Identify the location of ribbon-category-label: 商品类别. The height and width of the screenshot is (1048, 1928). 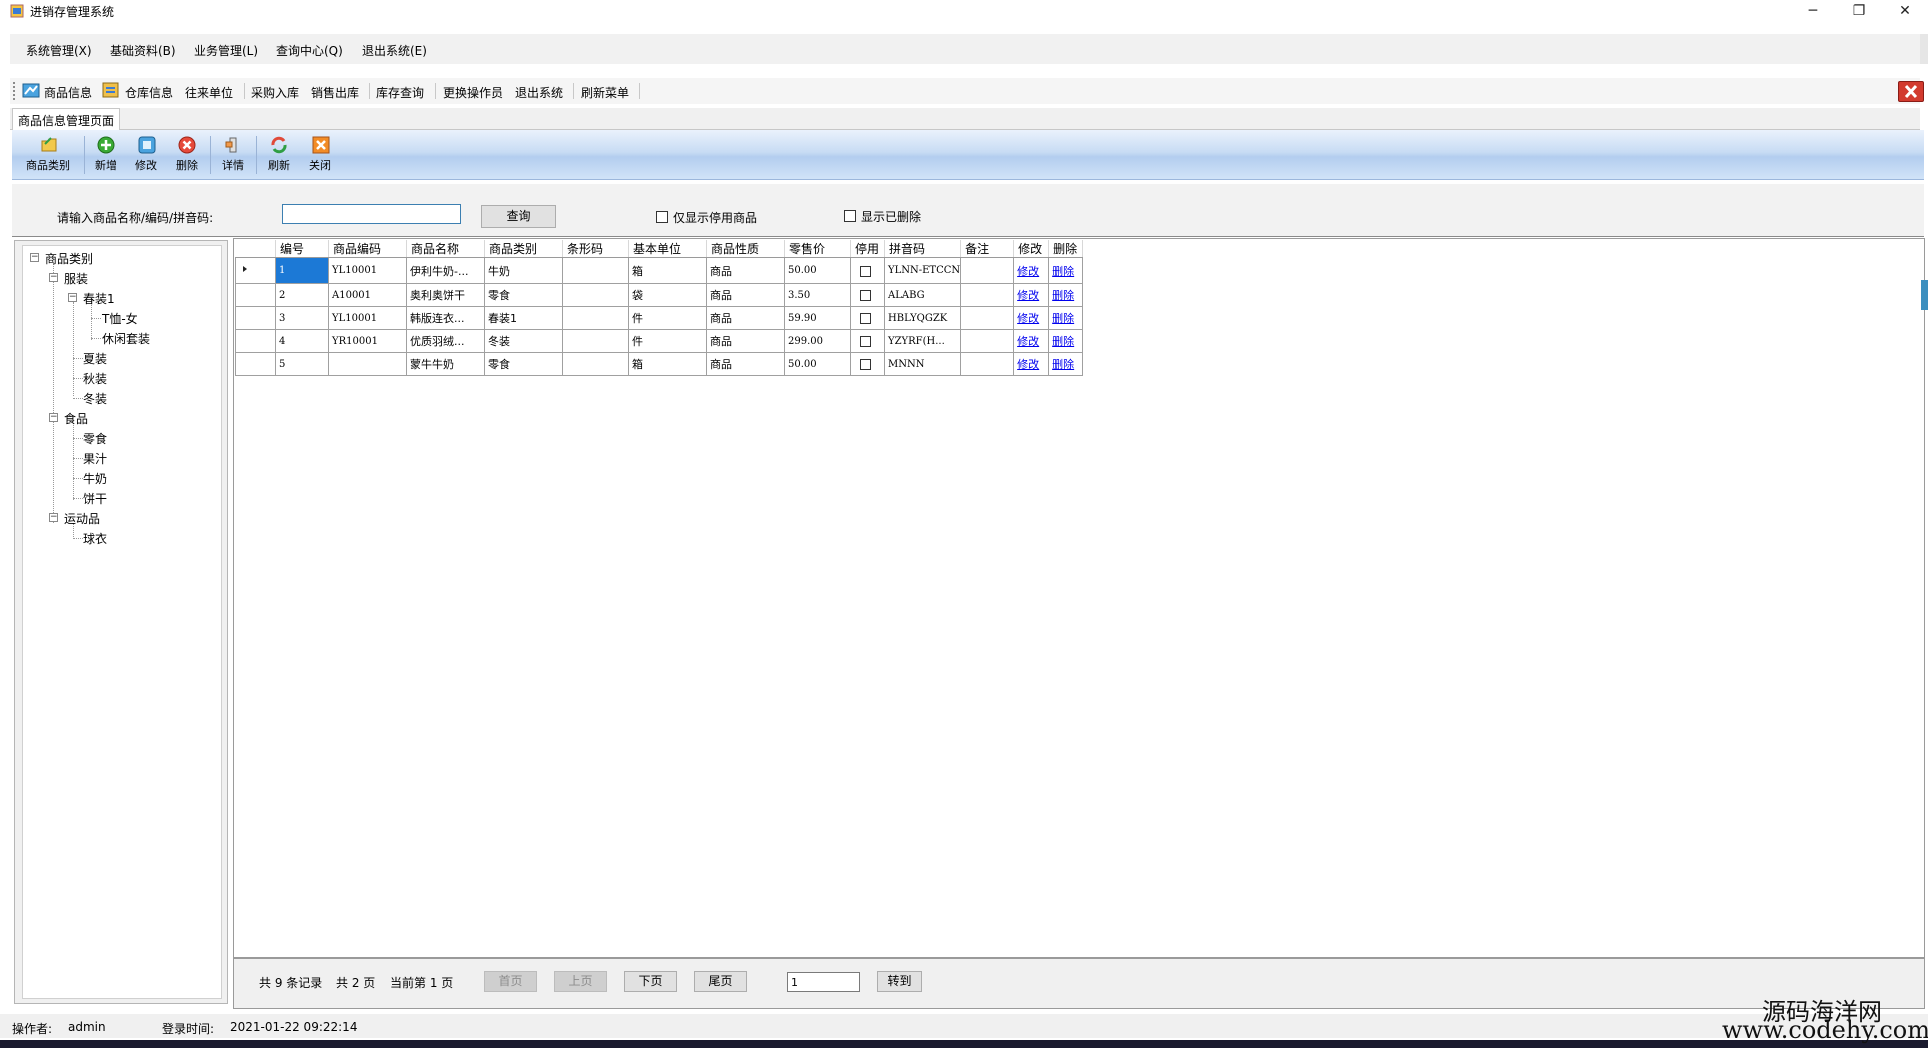
(48, 165).